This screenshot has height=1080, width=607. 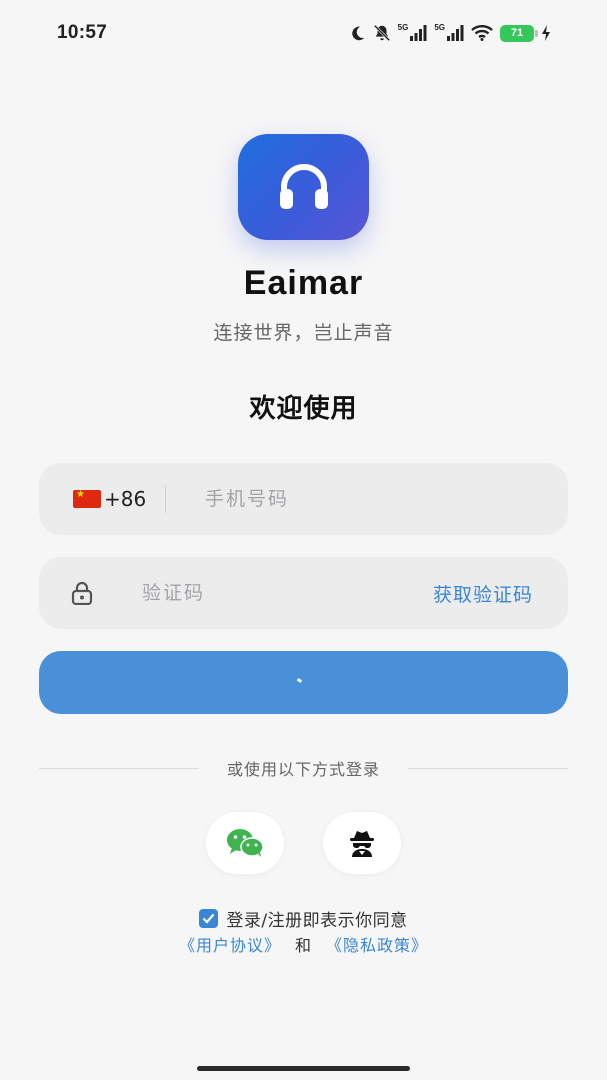 What do you see at coordinates (299, 680) in the screenshot?
I see `loading-spinner` at bounding box center [299, 680].